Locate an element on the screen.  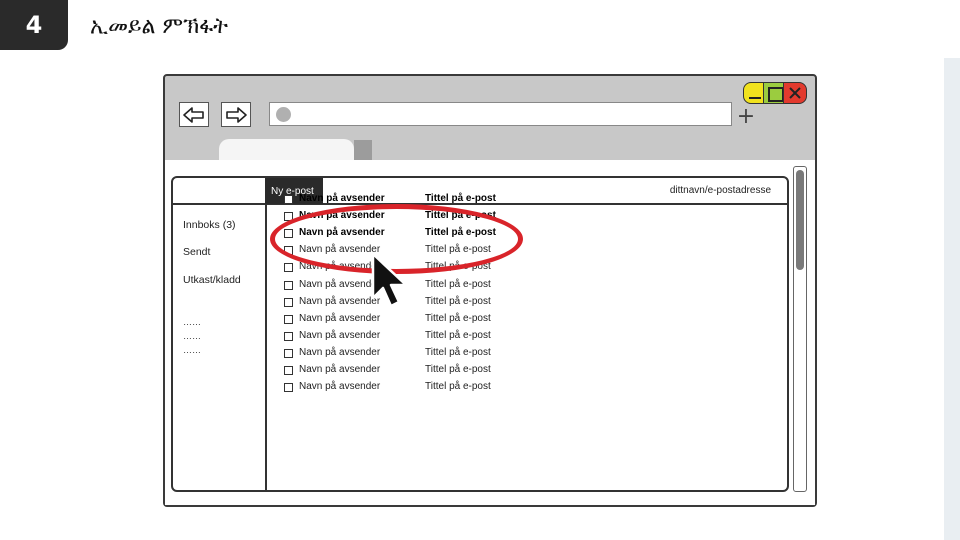
back-button is located at coordinates (194, 114).